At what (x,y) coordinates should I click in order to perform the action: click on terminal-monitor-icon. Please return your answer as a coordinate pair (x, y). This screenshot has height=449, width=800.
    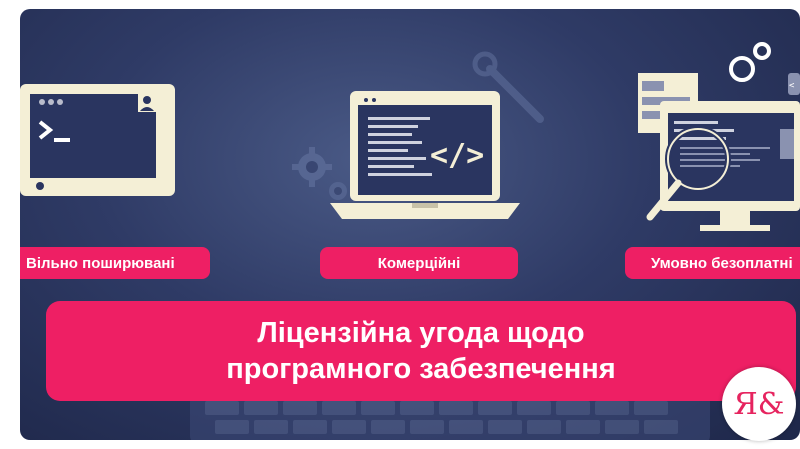
    Looking at the image, I should click on (97, 140).